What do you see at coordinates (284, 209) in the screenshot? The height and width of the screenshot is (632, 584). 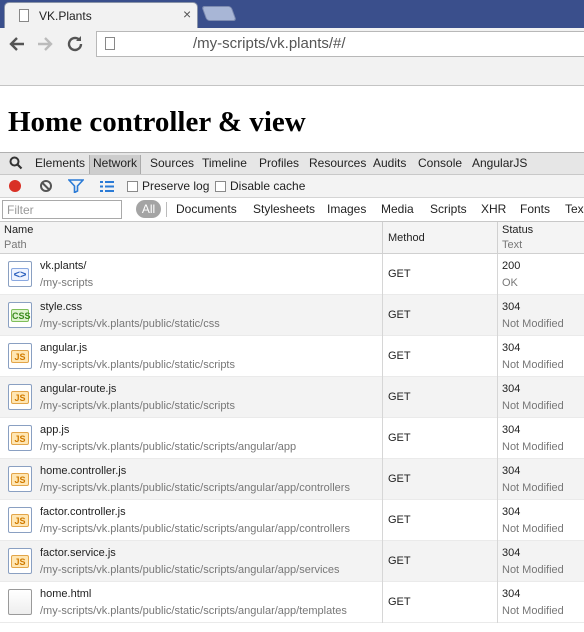 I see `filter-stylesheets: Stylesheets` at bounding box center [284, 209].